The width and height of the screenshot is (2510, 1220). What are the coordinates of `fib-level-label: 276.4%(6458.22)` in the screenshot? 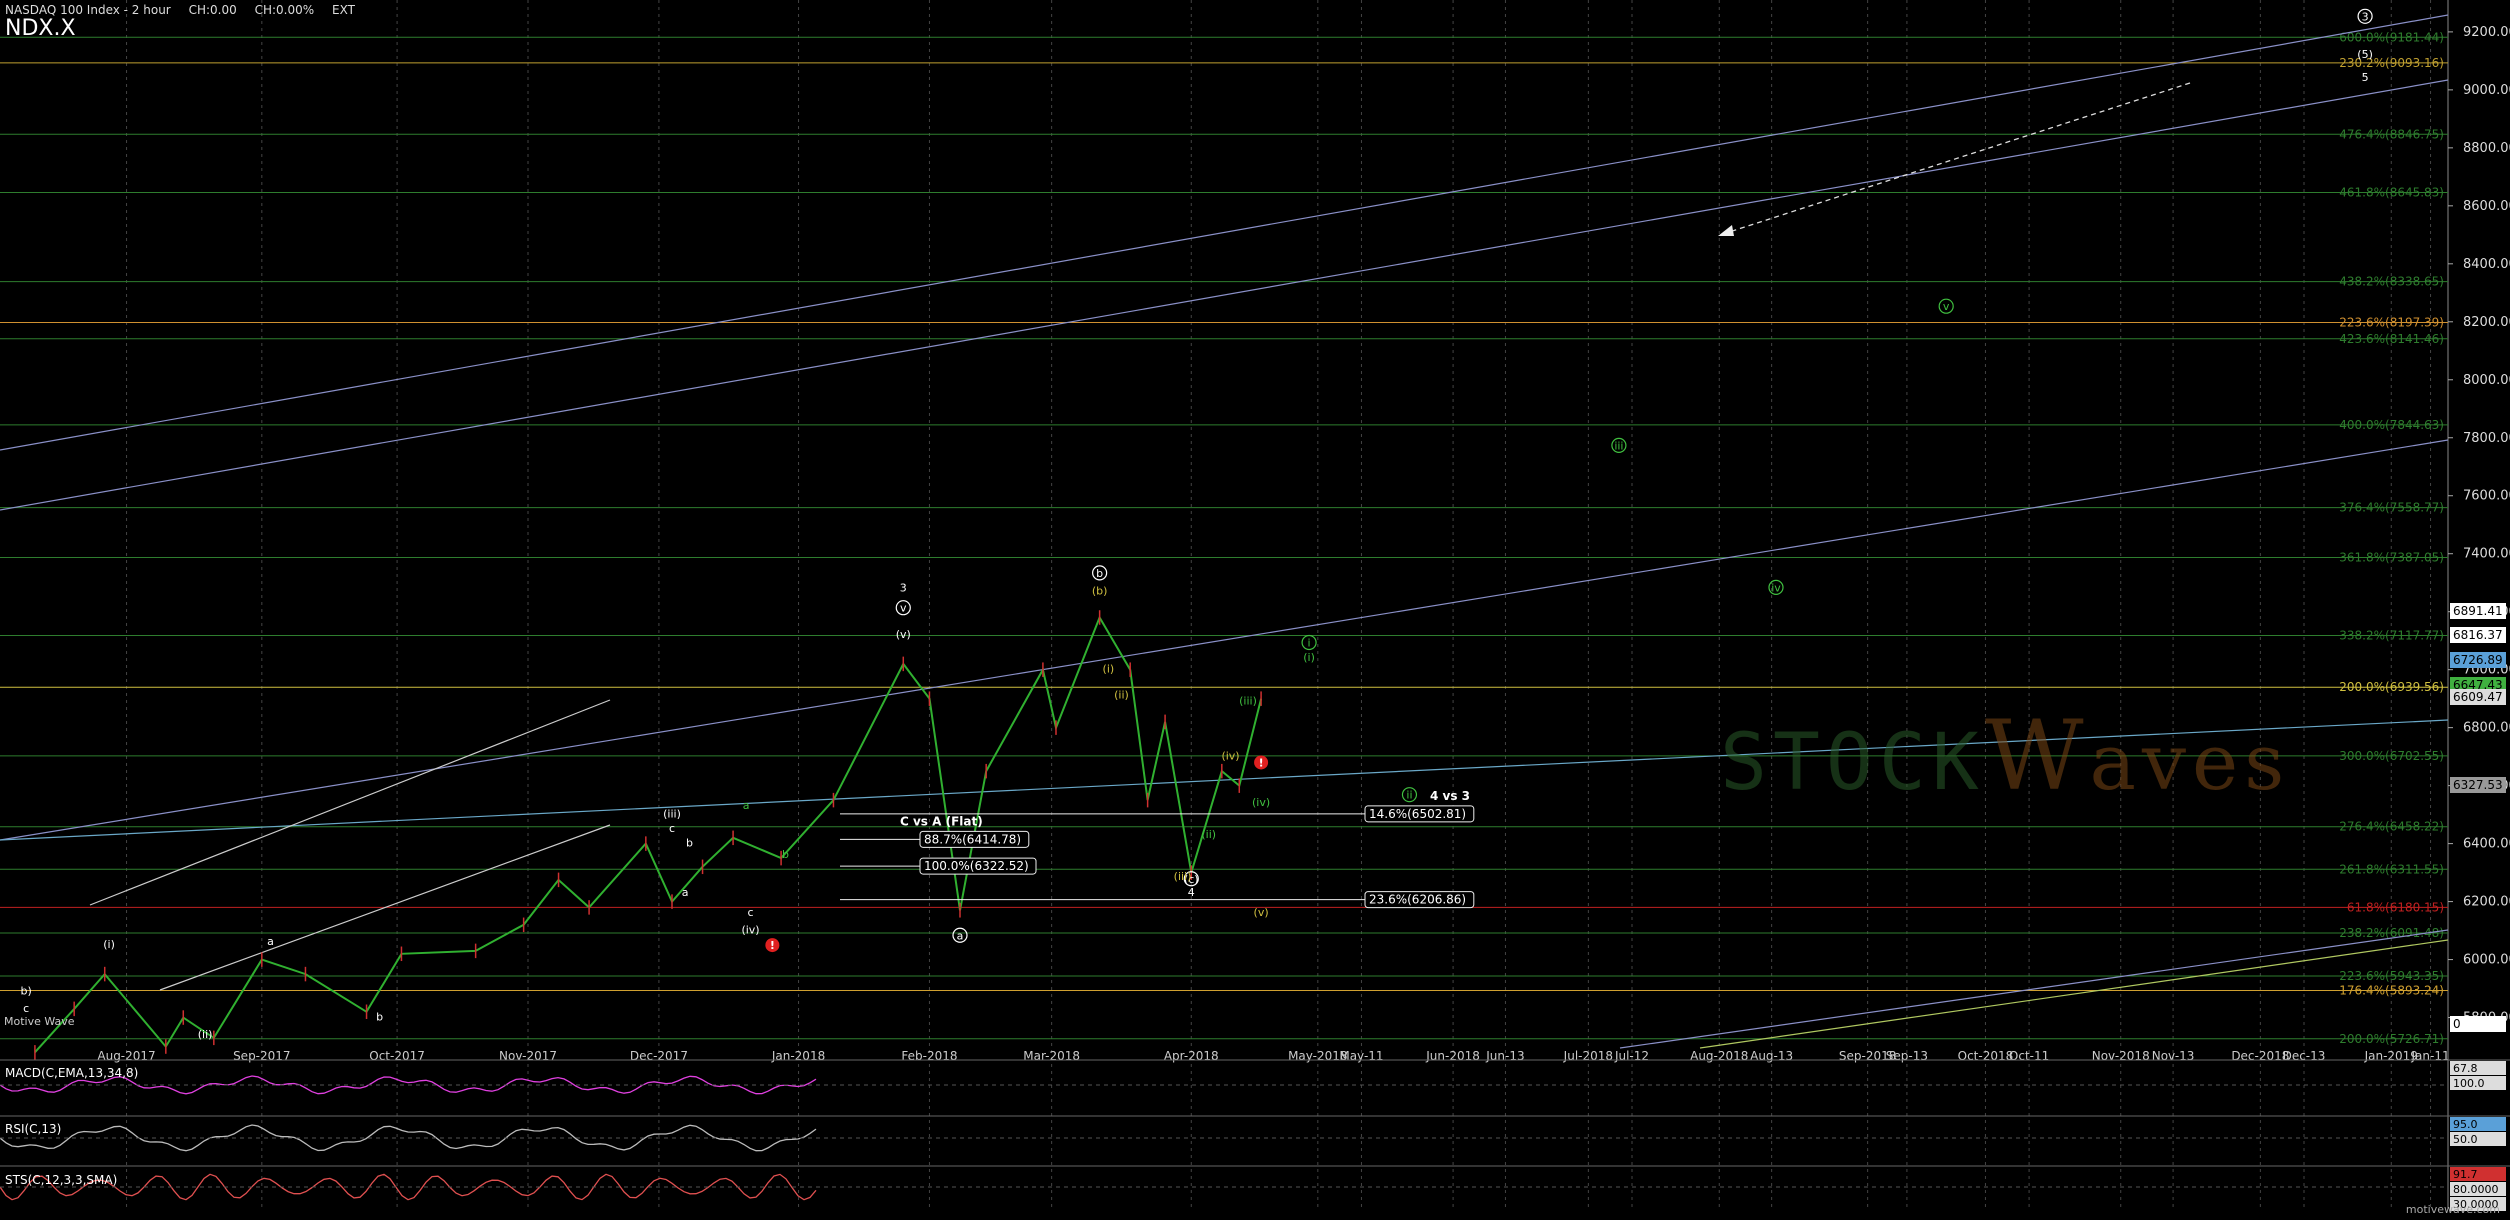 It's located at (2391, 827).